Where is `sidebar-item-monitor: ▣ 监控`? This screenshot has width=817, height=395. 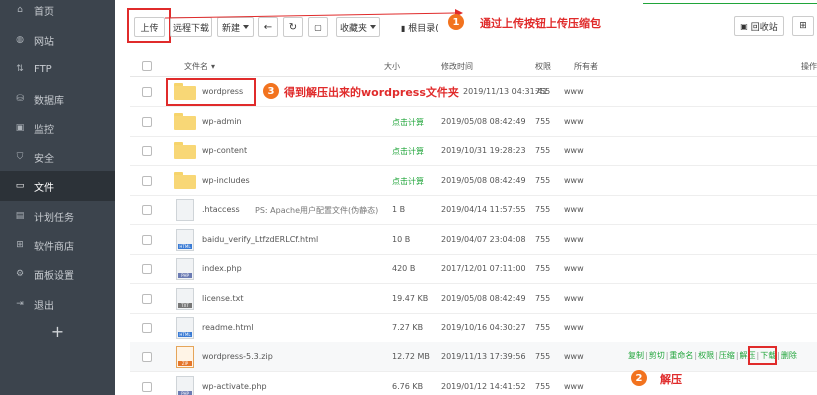 sidebar-item-monitor: ▣ 监控 is located at coordinates (57, 128).